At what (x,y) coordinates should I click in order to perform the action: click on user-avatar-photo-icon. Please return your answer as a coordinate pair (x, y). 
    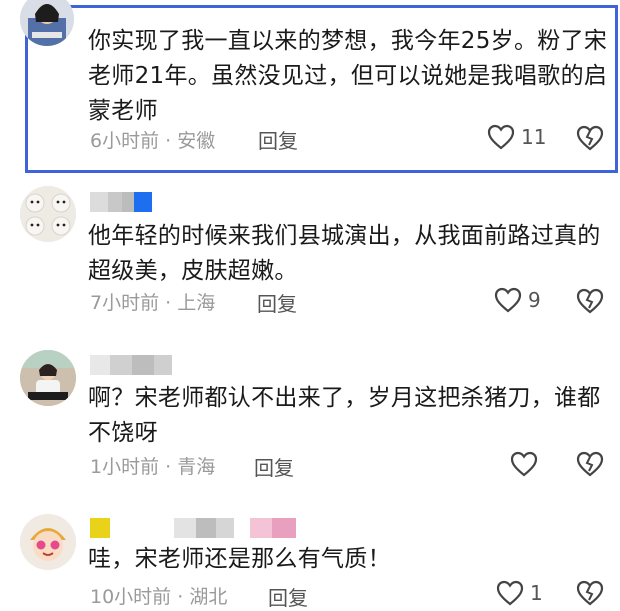
    Looking at the image, I should click on (47, 23).